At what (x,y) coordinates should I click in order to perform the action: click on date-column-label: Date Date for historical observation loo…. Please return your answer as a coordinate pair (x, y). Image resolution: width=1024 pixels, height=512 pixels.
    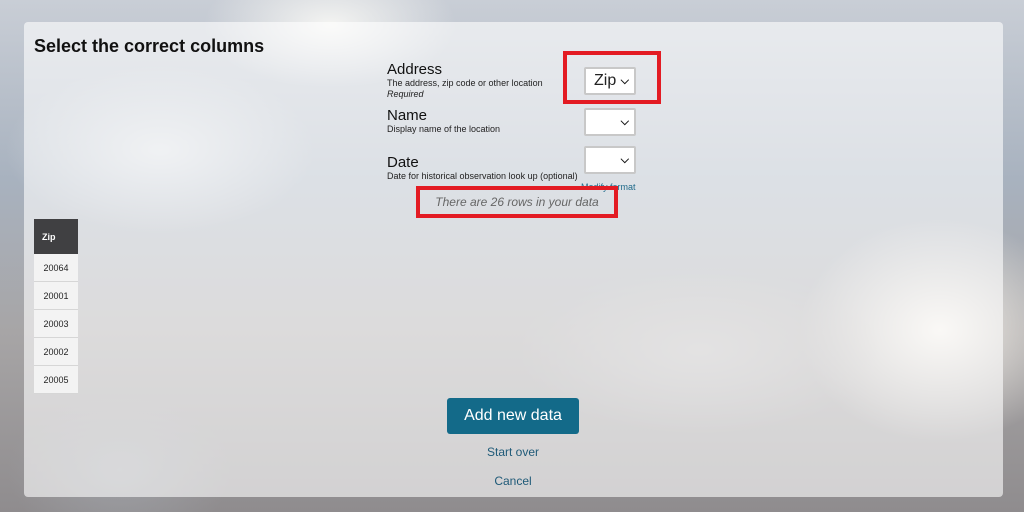
    Looking at the image, I should click on (482, 168).